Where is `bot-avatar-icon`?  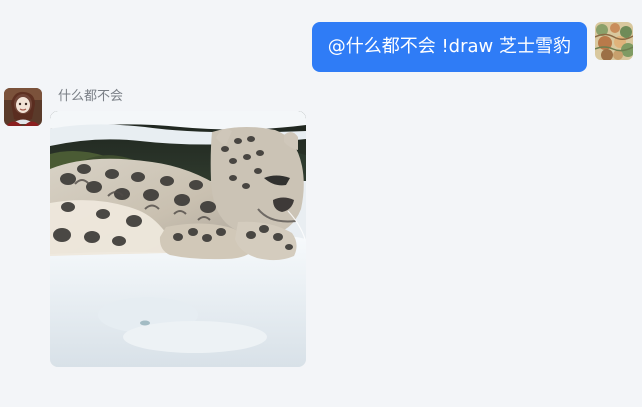
bot-avatar-icon is located at coordinates (23, 107).